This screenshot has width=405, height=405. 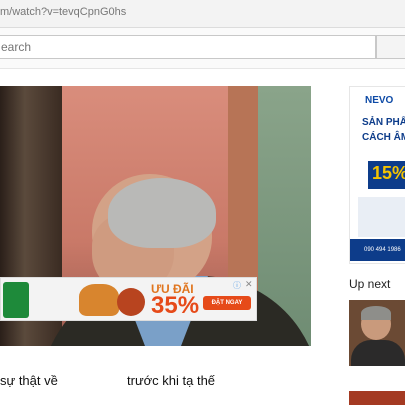 I want to click on video-frame-person-hair, so click(x=162, y=213).